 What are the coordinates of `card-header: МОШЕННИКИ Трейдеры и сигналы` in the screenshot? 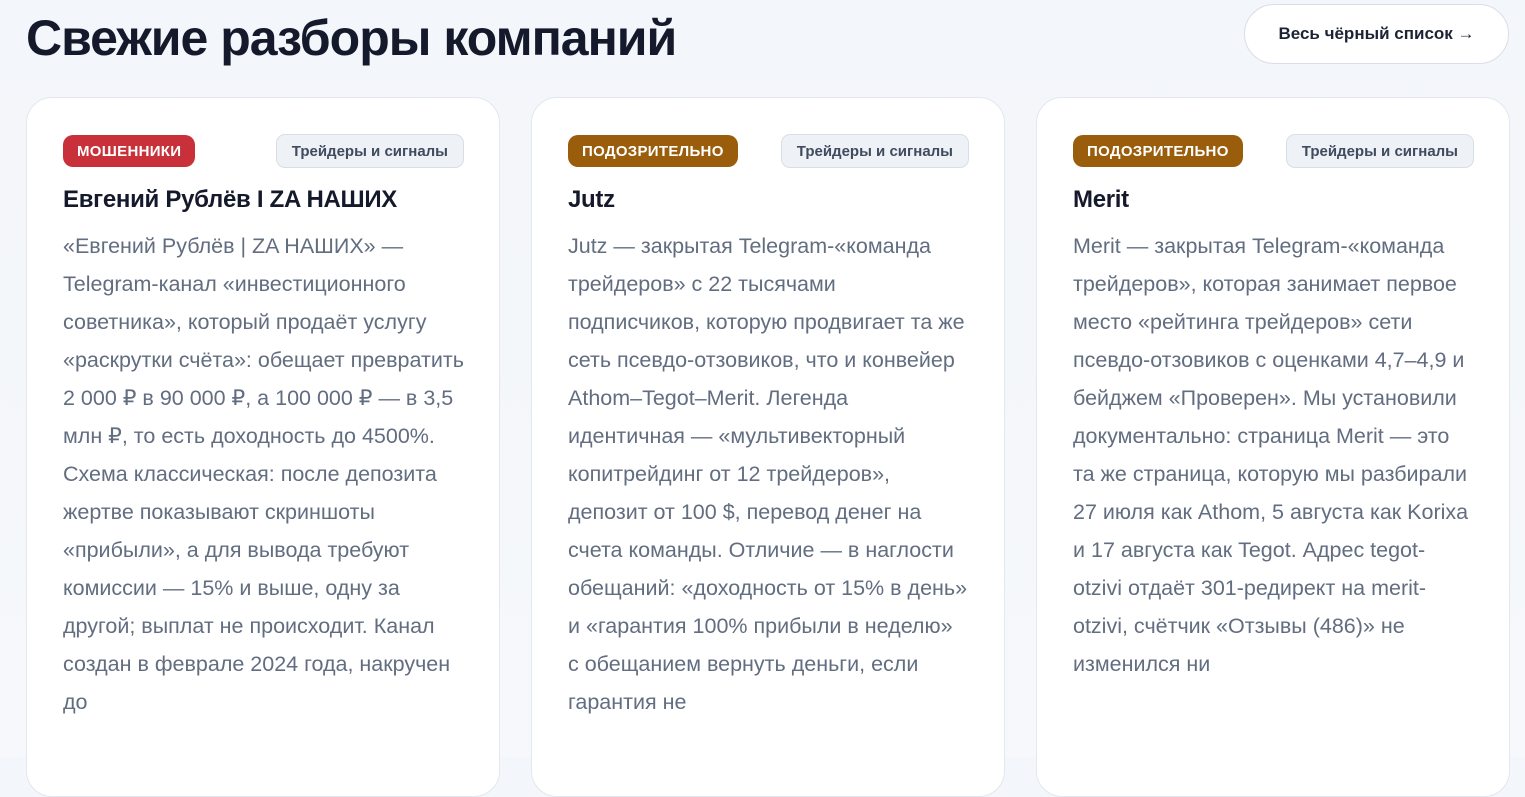 It's located at (263, 151).